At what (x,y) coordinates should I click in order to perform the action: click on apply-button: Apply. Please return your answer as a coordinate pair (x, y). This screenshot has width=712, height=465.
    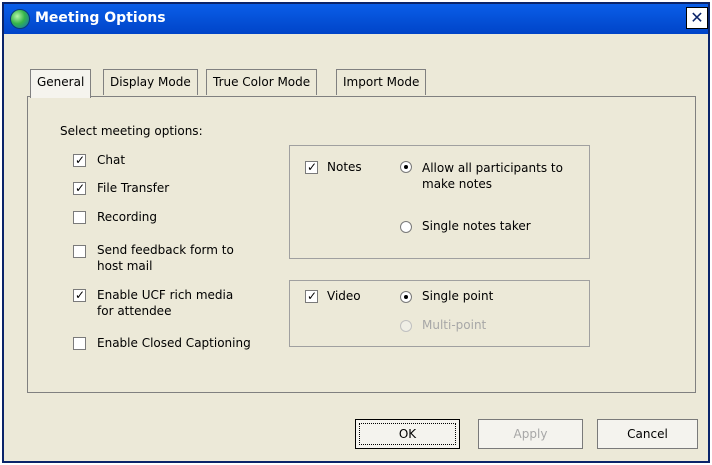
    Looking at the image, I should click on (530, 434).